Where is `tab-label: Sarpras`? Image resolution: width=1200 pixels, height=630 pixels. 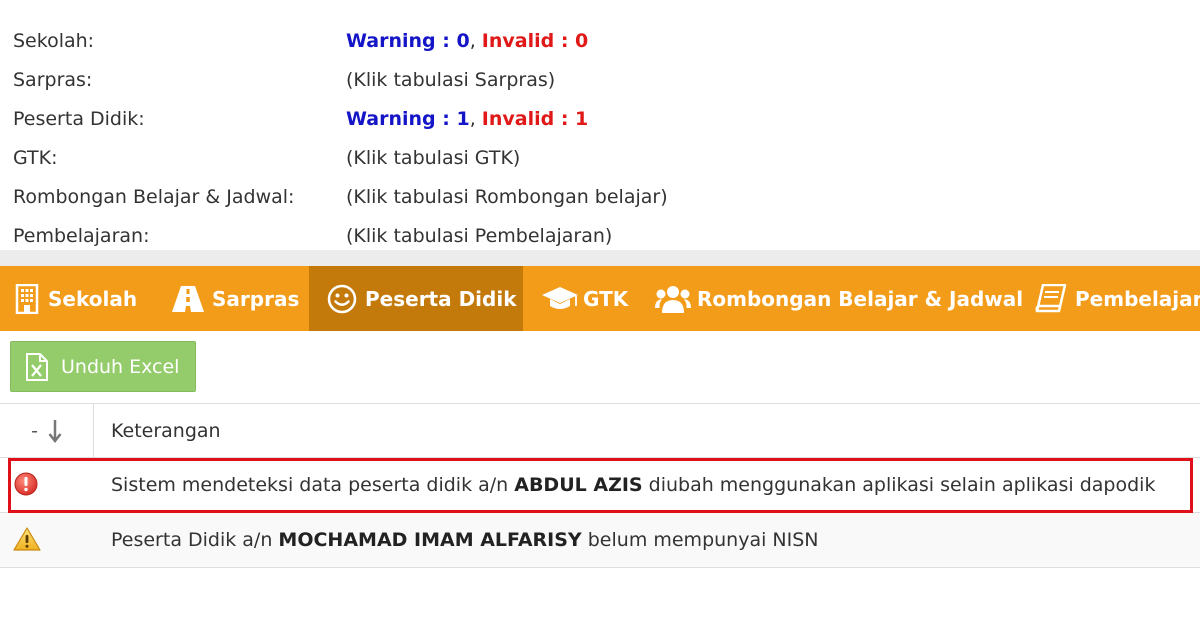 tab-label: Sarpras is located at coordinates (256, 298).